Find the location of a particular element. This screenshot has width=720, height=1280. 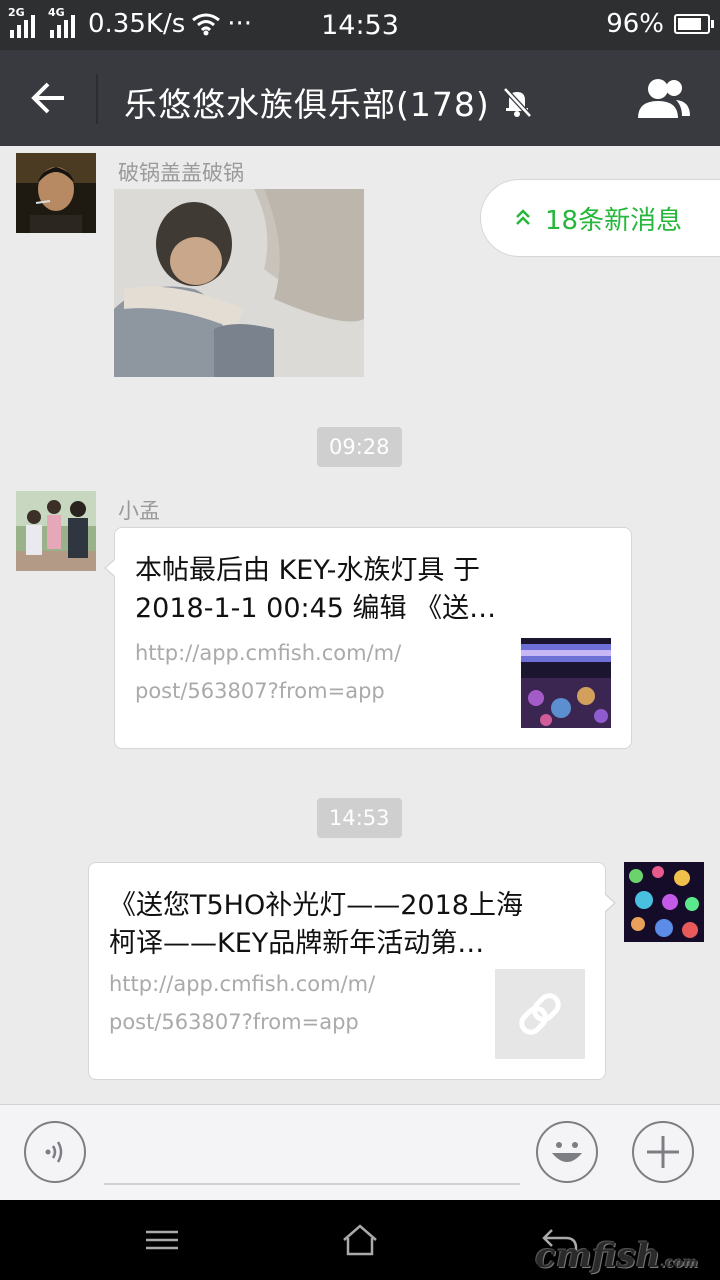

emoji-icon is located at coordinates (567, 1152).